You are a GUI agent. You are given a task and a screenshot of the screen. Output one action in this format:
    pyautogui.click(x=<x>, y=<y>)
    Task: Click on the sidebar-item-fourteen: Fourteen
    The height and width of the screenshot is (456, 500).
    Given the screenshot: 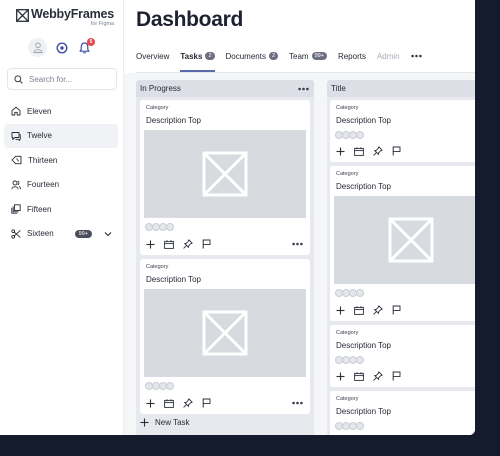 What is the action you would take?
    pyautogui.click(x=61, y=185)
    